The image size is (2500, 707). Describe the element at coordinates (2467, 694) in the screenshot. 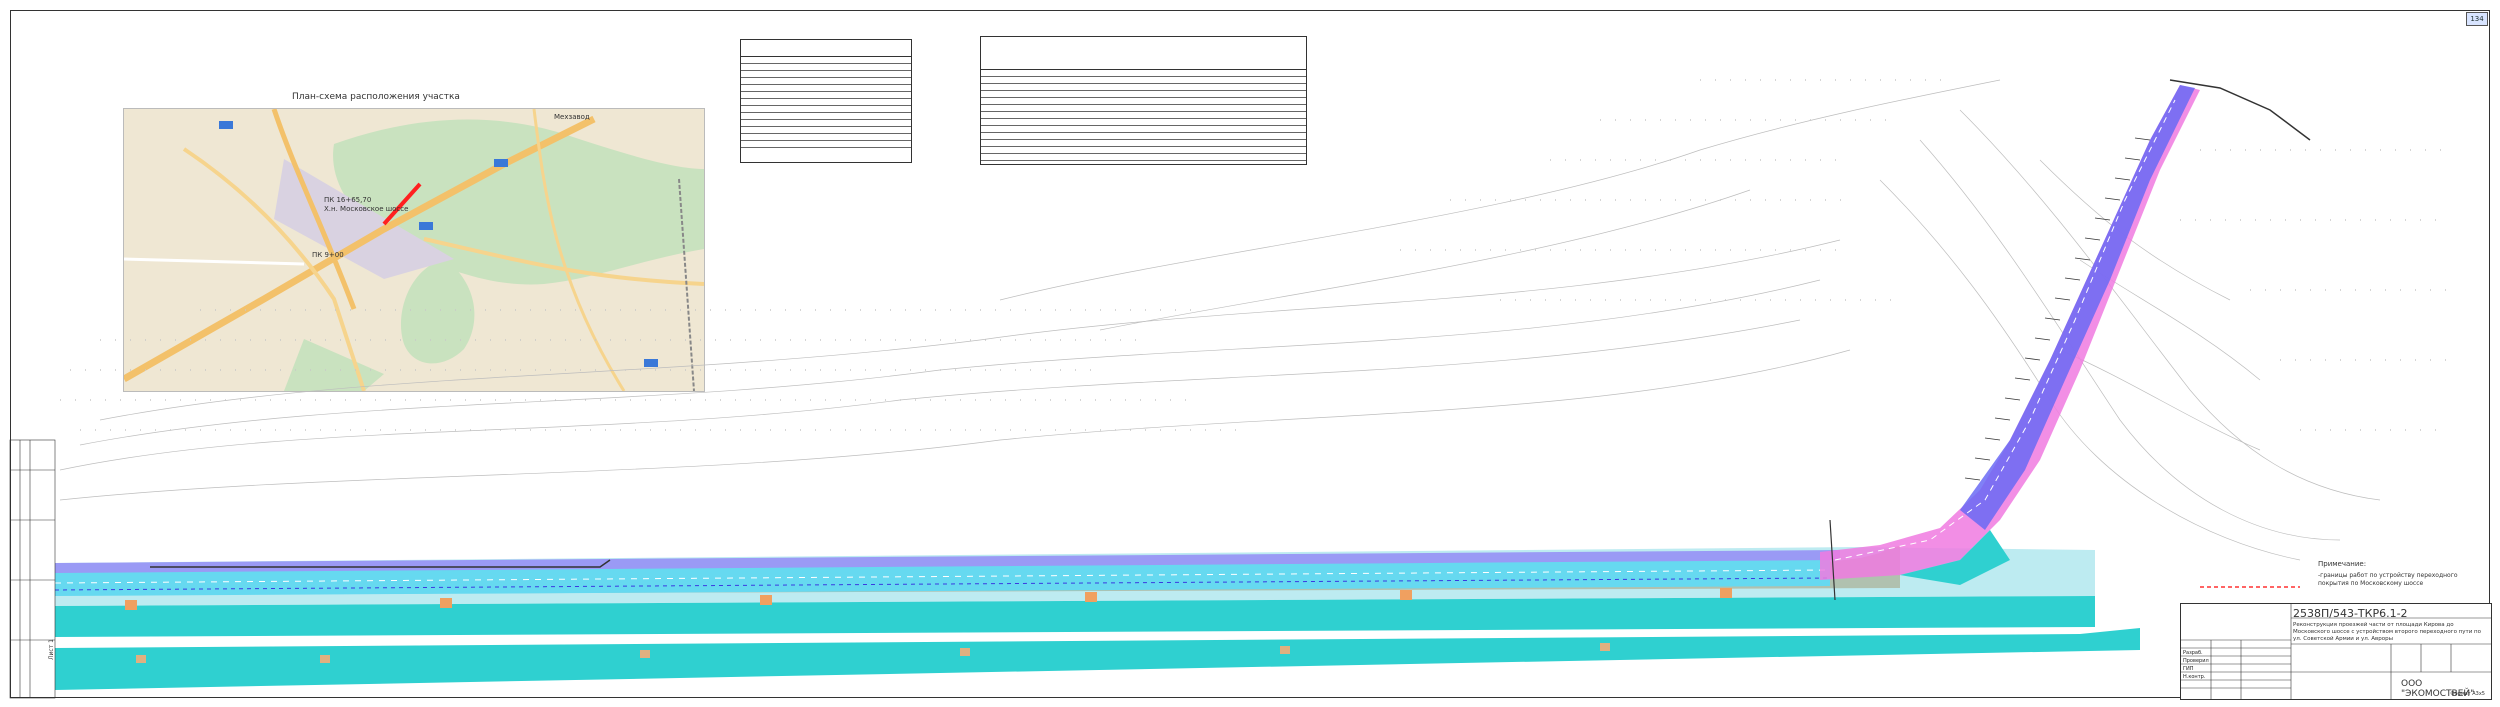

I see `sheet-format: Формат А3х5` at that location.